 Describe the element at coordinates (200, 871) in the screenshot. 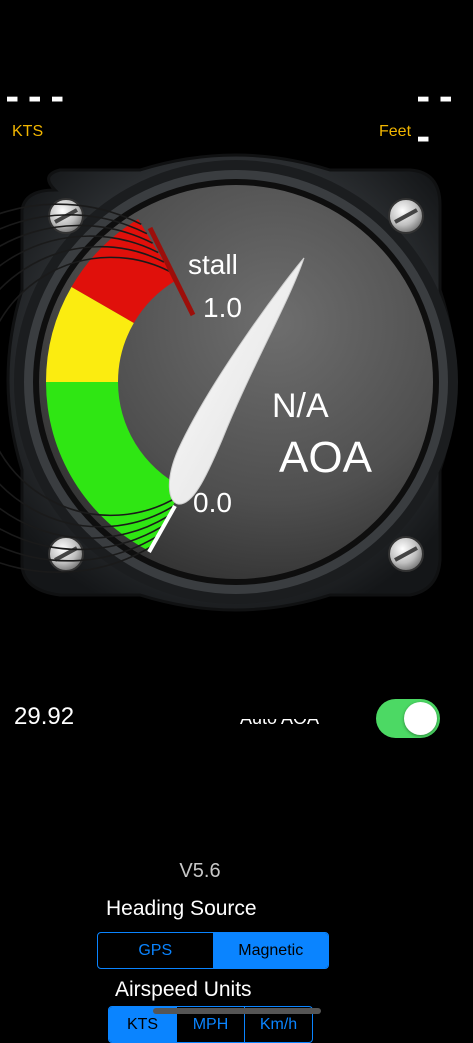

I see `app-version: V5.6` at that location.